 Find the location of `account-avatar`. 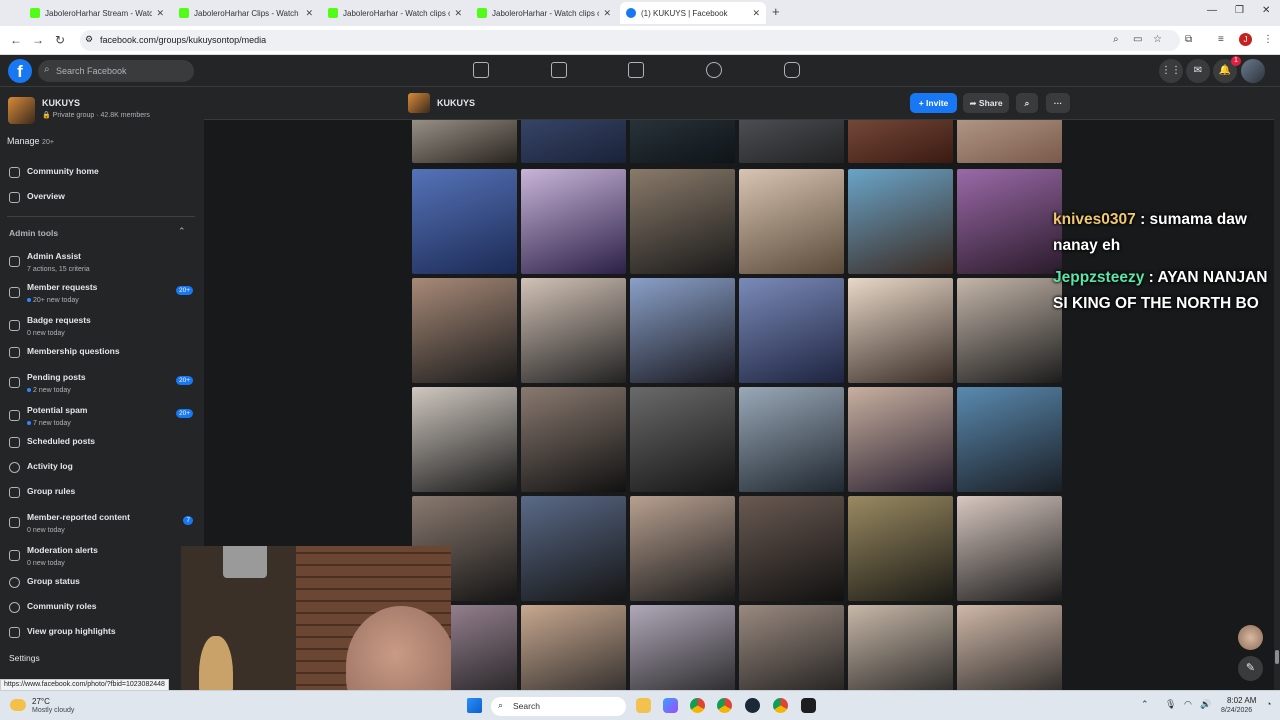

account-avatar is located at coordinates (1253, 71).